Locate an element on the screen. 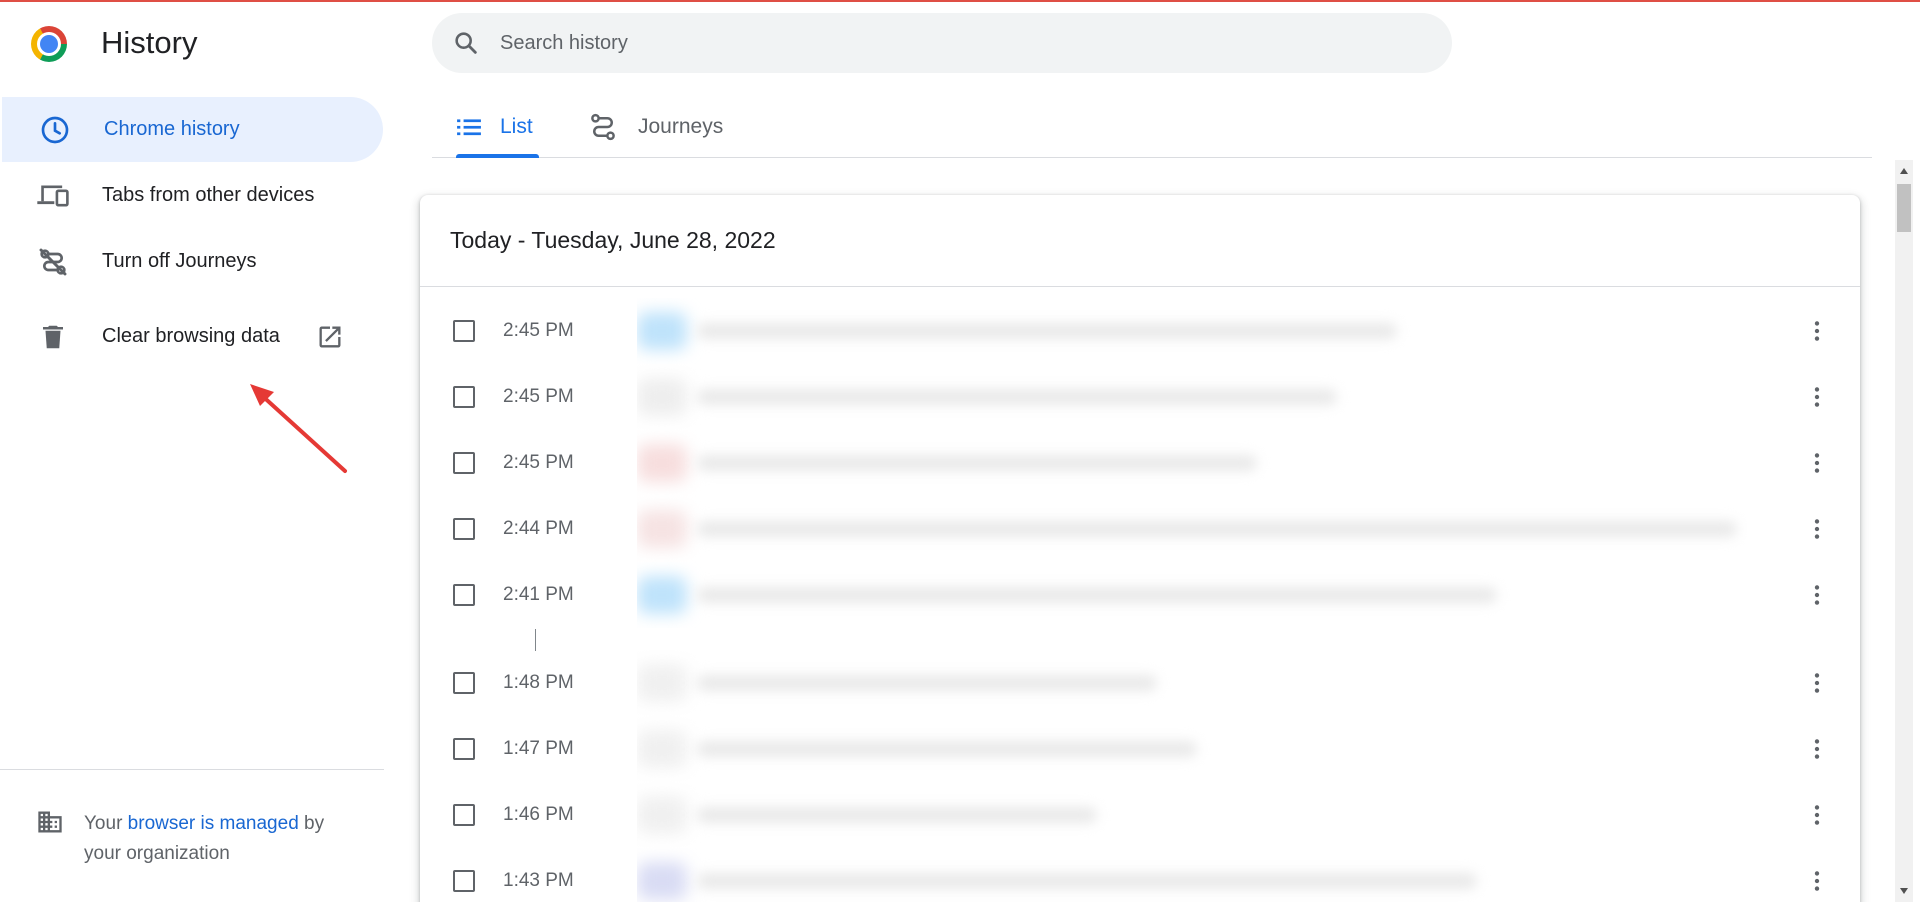 This screenshot has width=1920, height=902. sidebar-item-label: Chrome history is located at coordinates (172, 129).